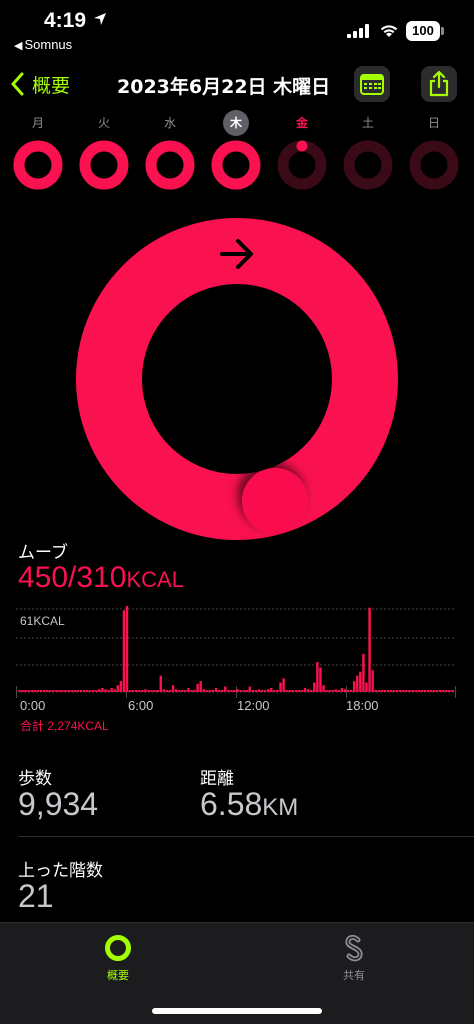 The width and height of the screenshot is (474, 1024). I want to click on distance-unit: KM, so click(280, 807).